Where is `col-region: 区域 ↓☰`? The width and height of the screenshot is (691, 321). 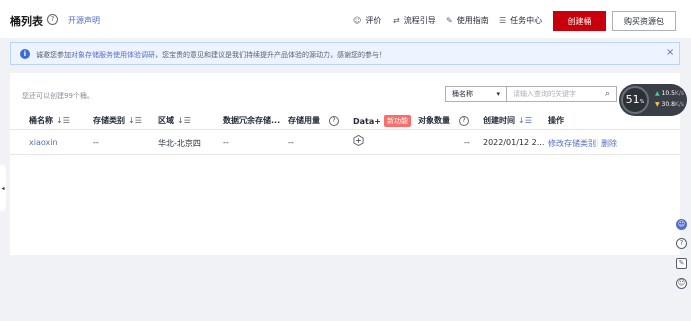 col-region: 区域 ↓☰ is located at coordinates (174, 120).